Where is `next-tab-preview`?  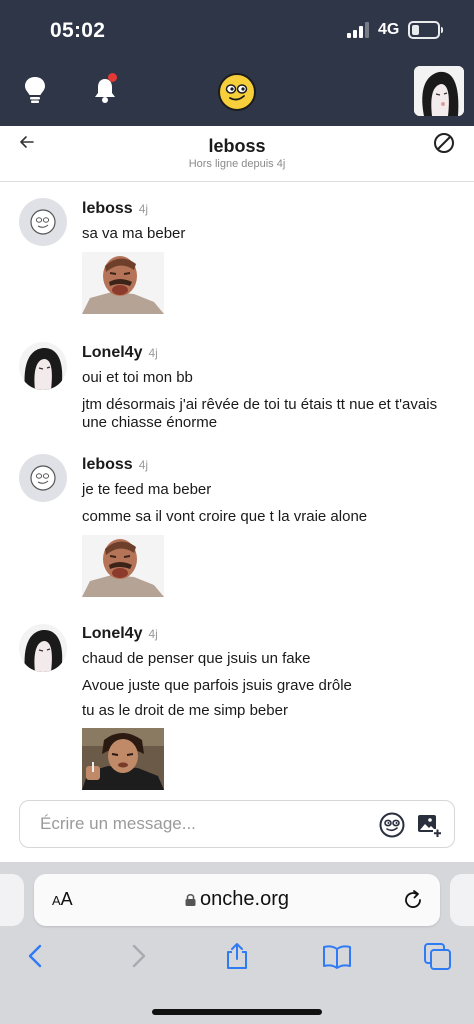
next-tab-preview is located at coordinates (462, 900).